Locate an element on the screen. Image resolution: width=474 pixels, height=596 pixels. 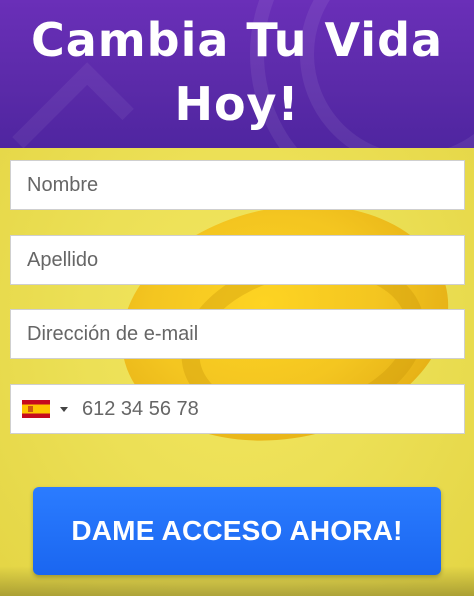
first-name-field-container is located at coordinates (237, 185).